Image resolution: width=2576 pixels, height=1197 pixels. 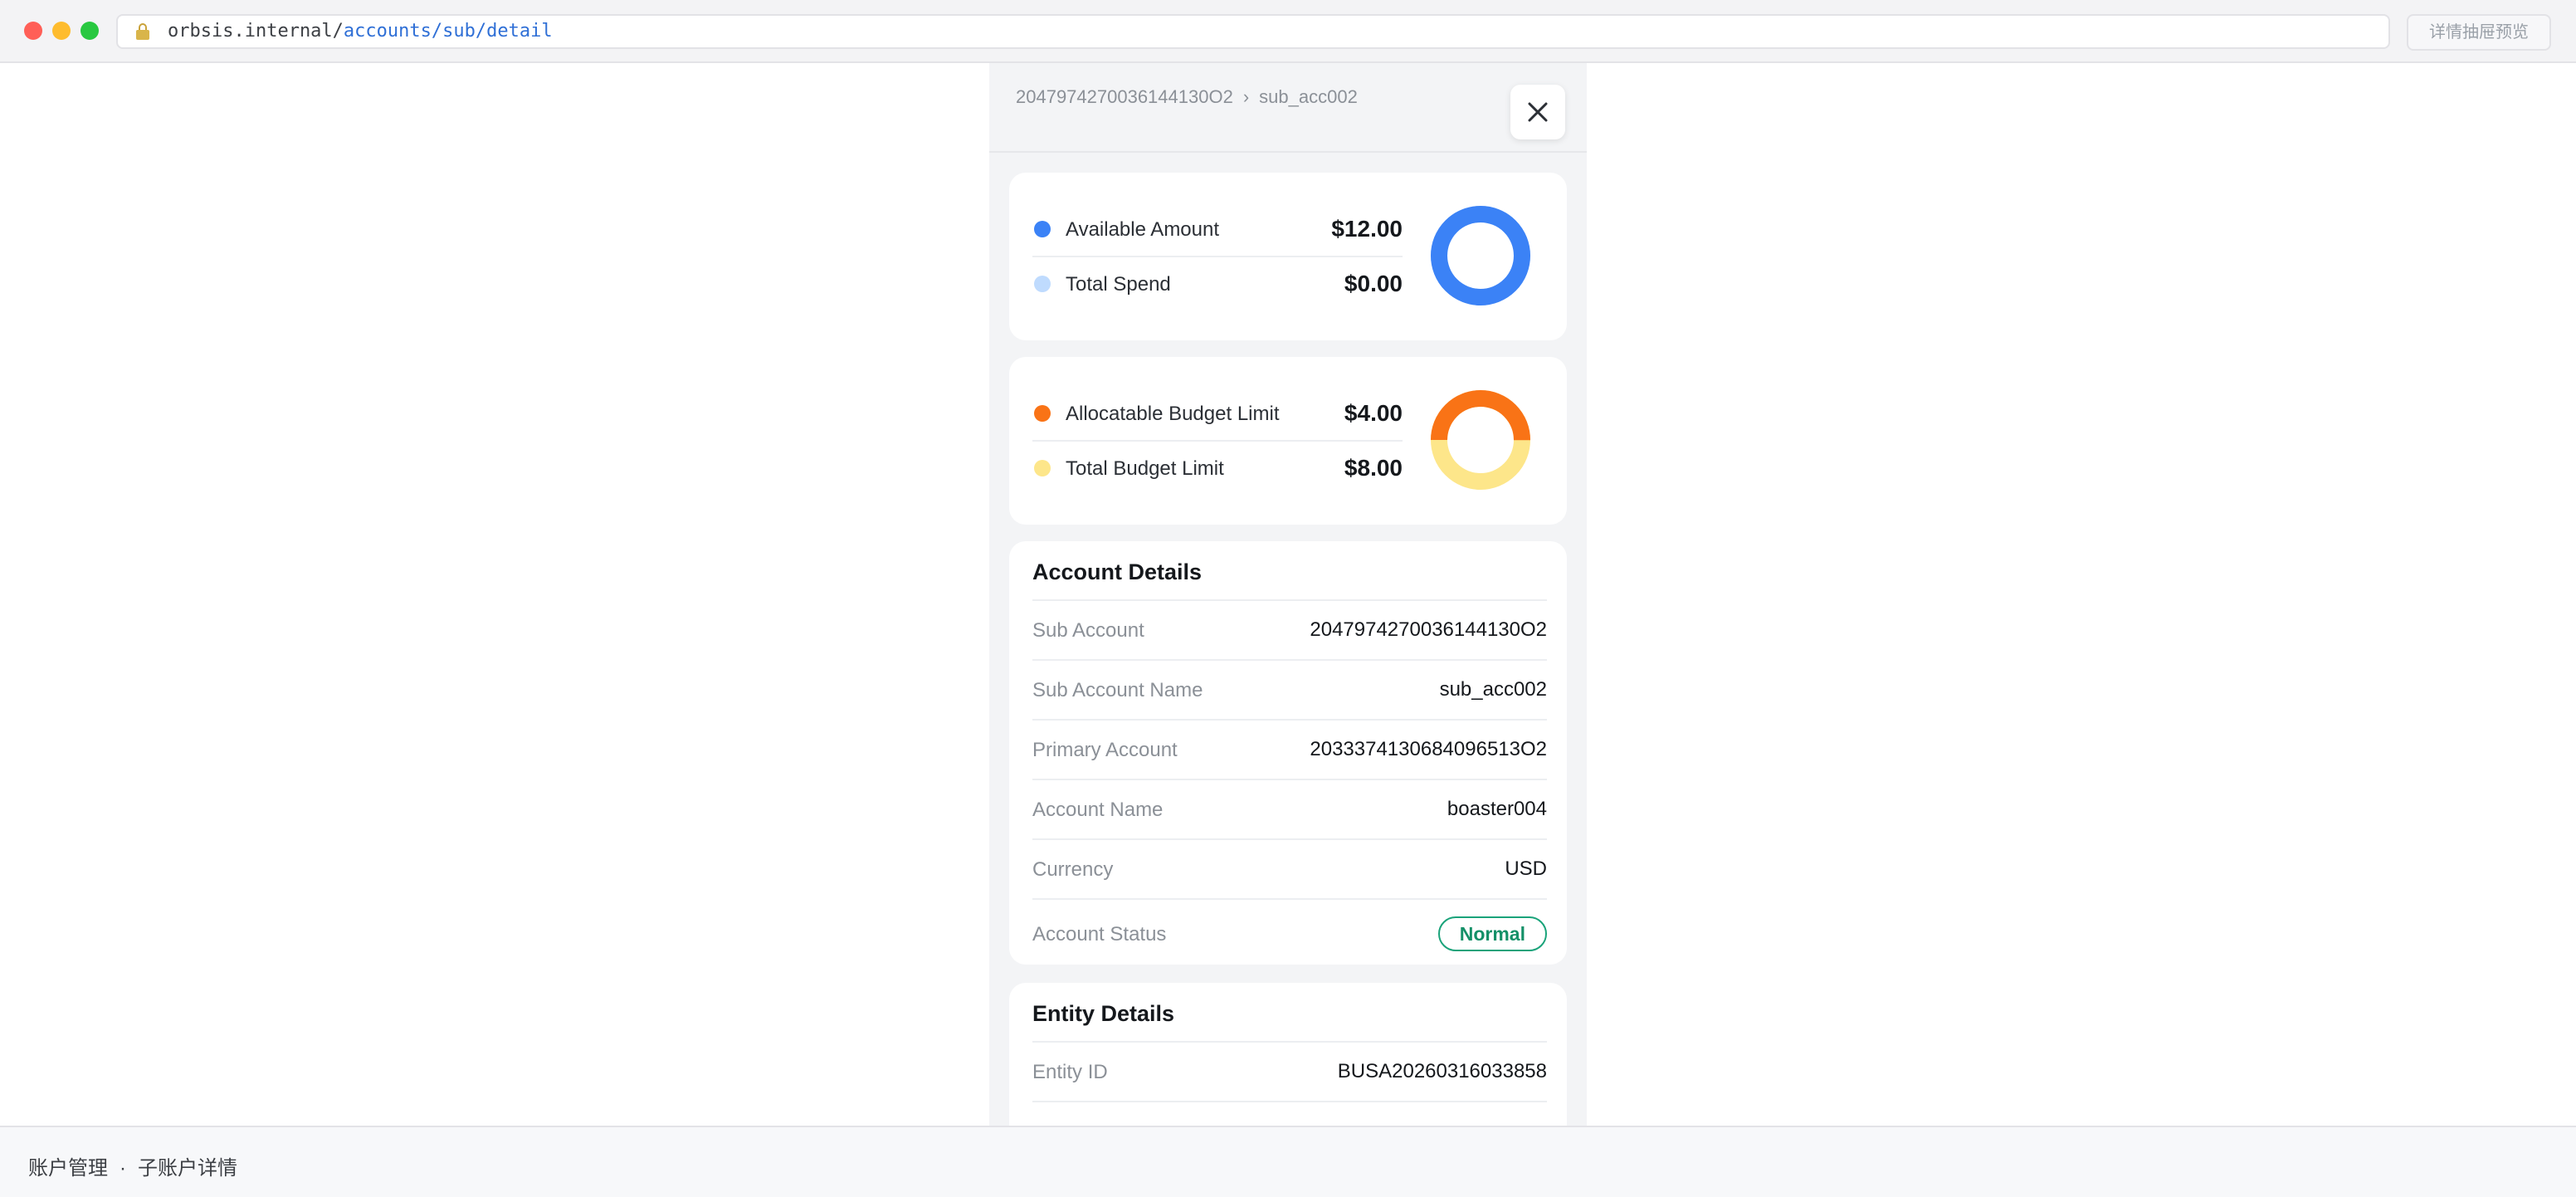 I want to click on url-host: orbsis.internal/, so click(x=256, y=31).